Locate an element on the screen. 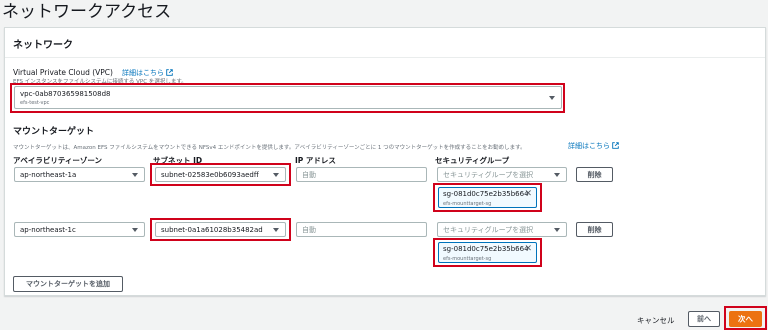 Image resolution: width=768 pixels, height=330 pixels. ip-input-1-placeholder: 自動 is located at coordinates (309, 174).